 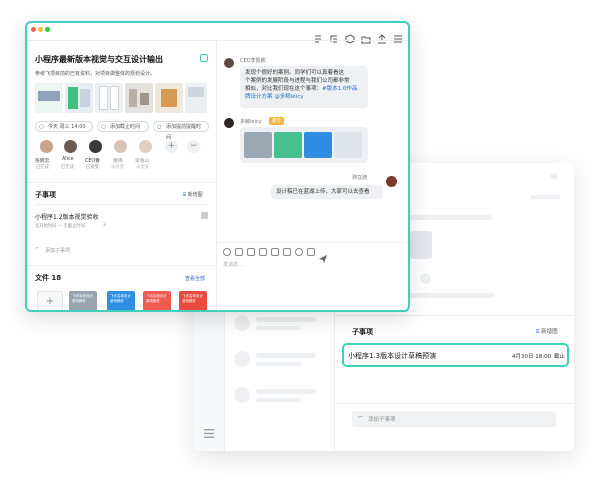 I want to click on reminder-chip: ◻ 添加提前提醒时间, so click(x=181, y=126).